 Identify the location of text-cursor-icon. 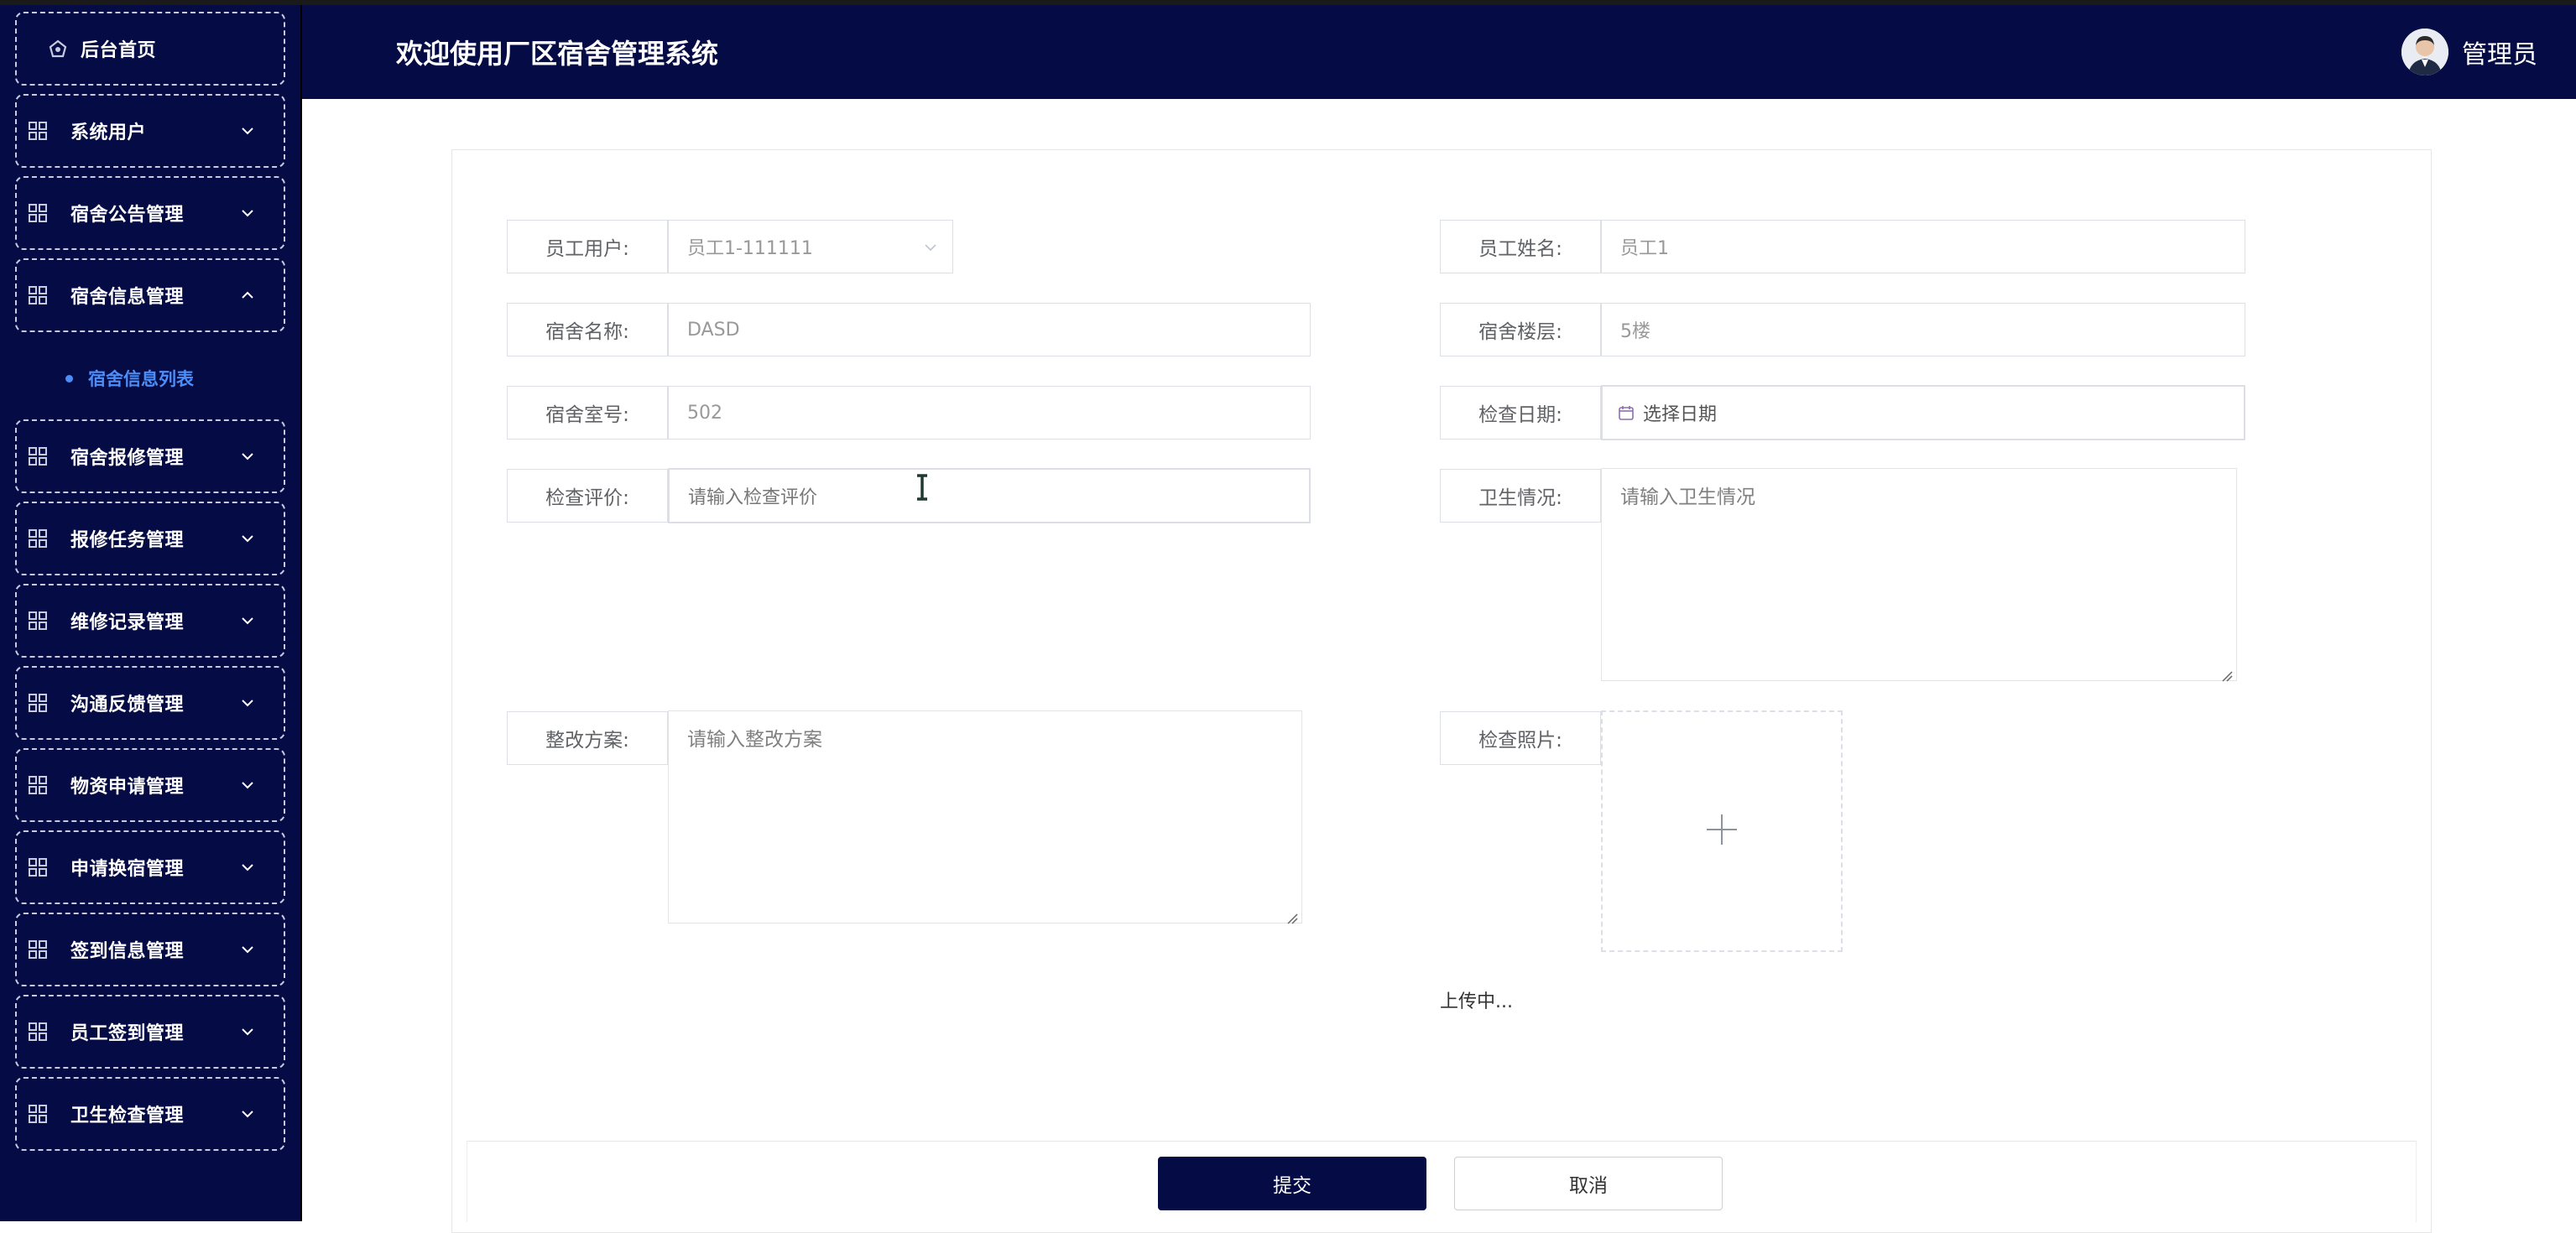
(922, 488).